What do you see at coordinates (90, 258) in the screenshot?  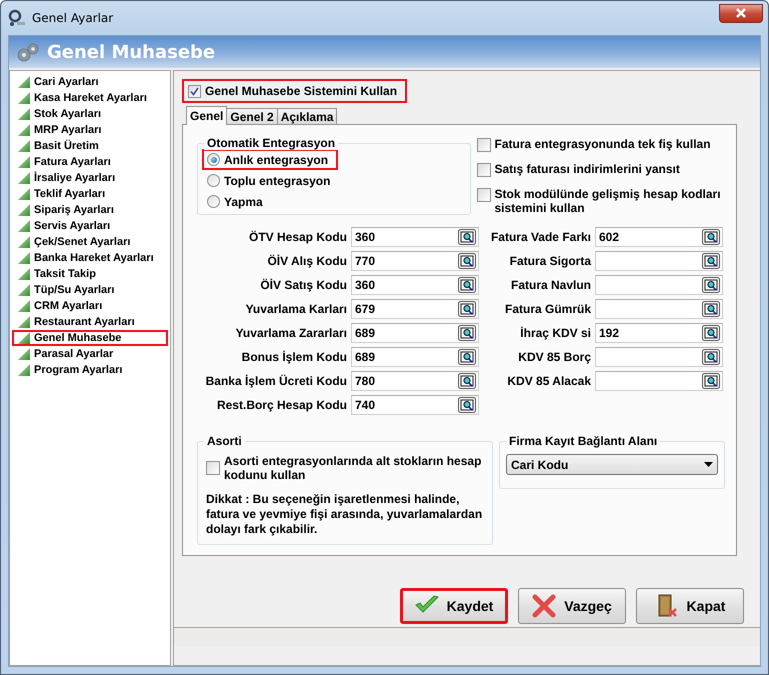 I see `sidebar-item: Banka Hareket Ayarları` at bounding box center [90, 258].